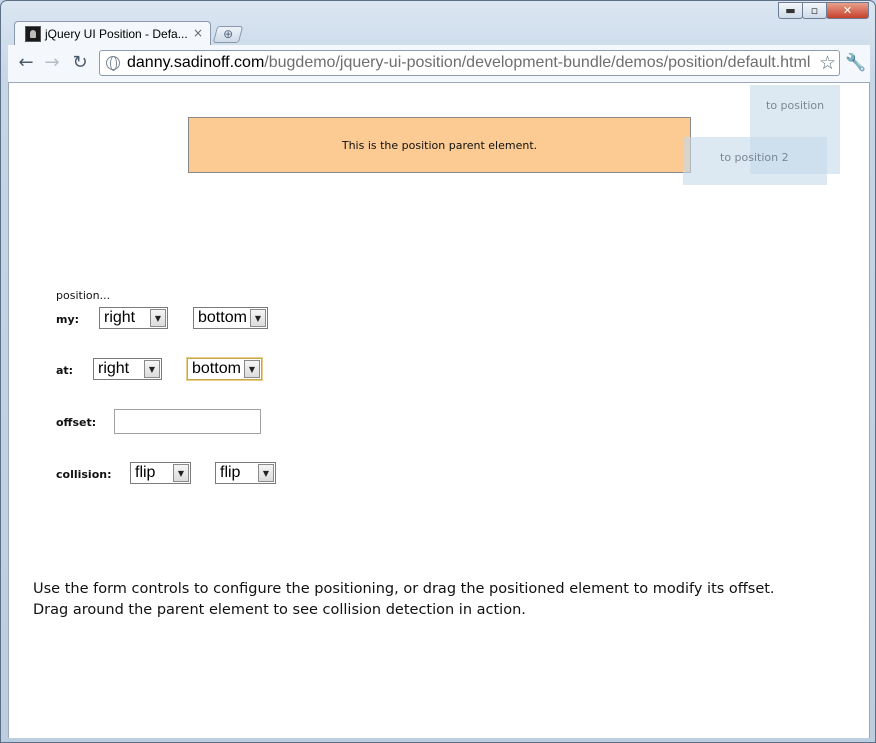  What do you see at coordinates (216, 368) in the screenshot?
I see `at-vertical-value: bottom` at bounding box center [216, 368].